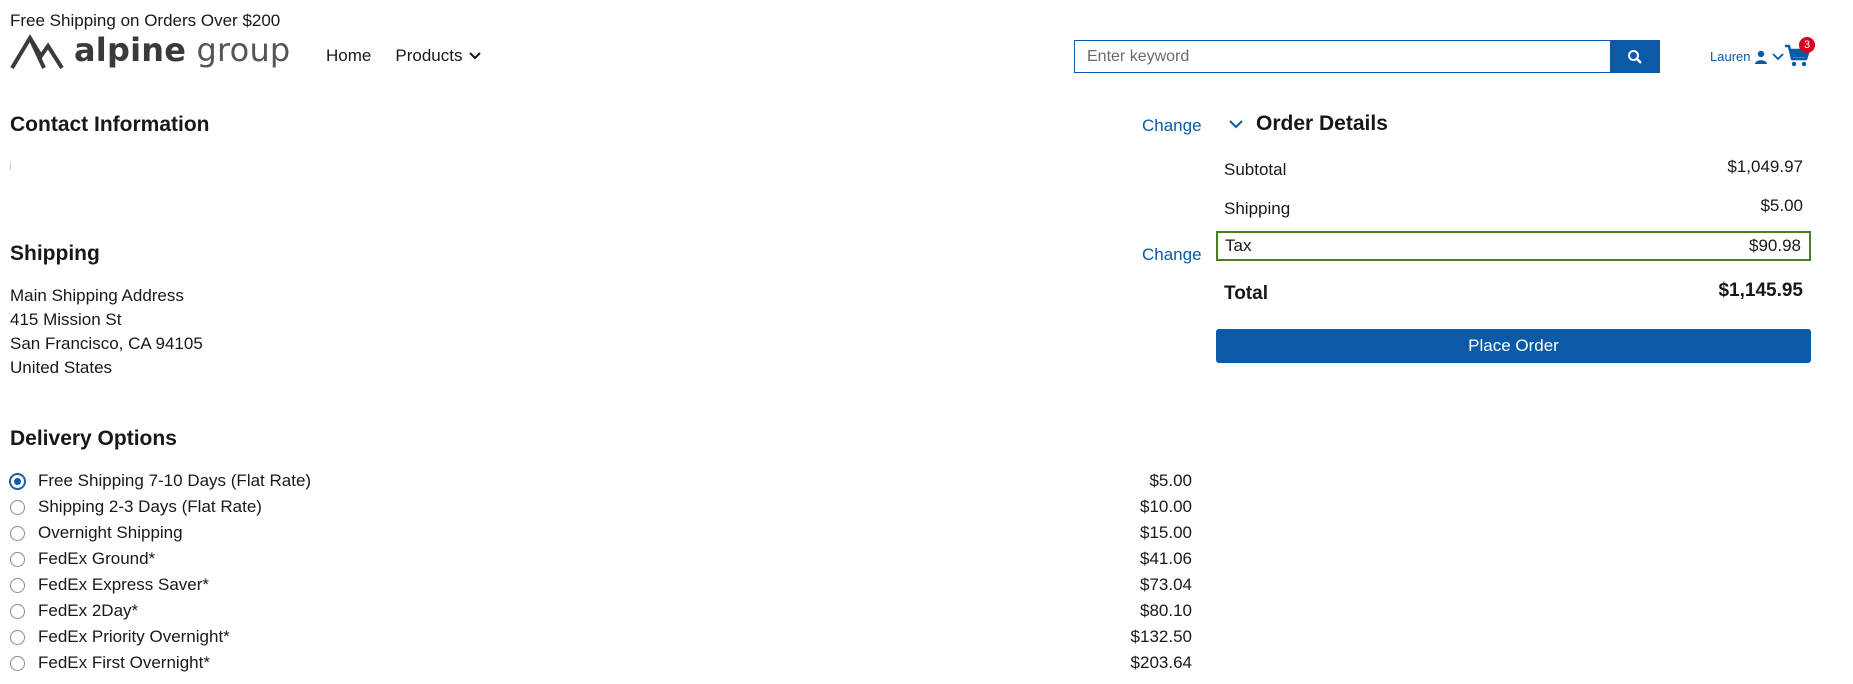 This screenshot has height=684, width=1853. Describe the element at coordinates (130, 50) in the screenshot. I see `logo-word-alpine: alpine` at that location.